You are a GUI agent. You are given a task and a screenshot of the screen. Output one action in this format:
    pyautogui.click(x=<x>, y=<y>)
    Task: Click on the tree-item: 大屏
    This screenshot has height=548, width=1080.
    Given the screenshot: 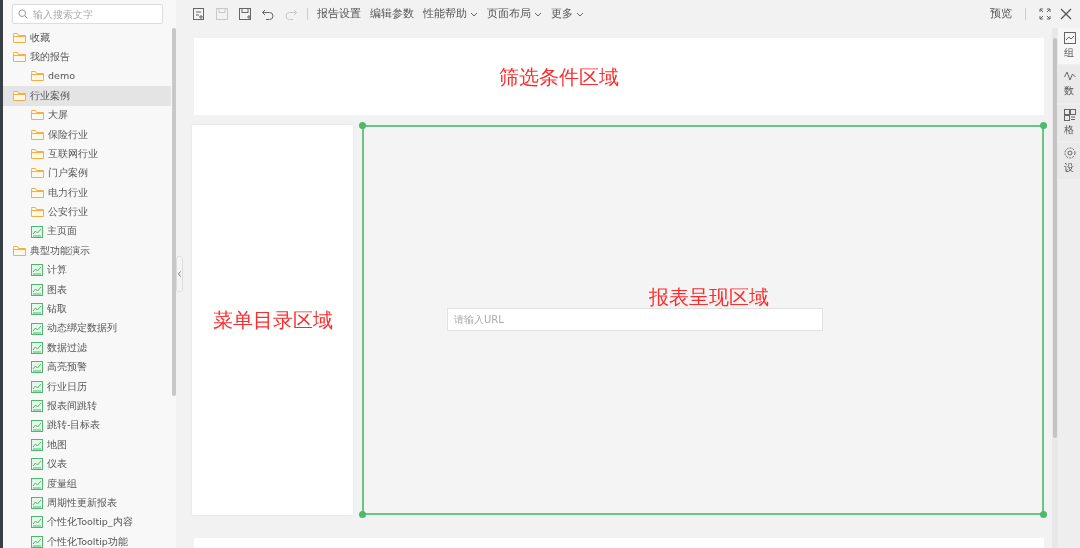 What is the action you would take?
    pyautogui.click(x=87, y=115)
    